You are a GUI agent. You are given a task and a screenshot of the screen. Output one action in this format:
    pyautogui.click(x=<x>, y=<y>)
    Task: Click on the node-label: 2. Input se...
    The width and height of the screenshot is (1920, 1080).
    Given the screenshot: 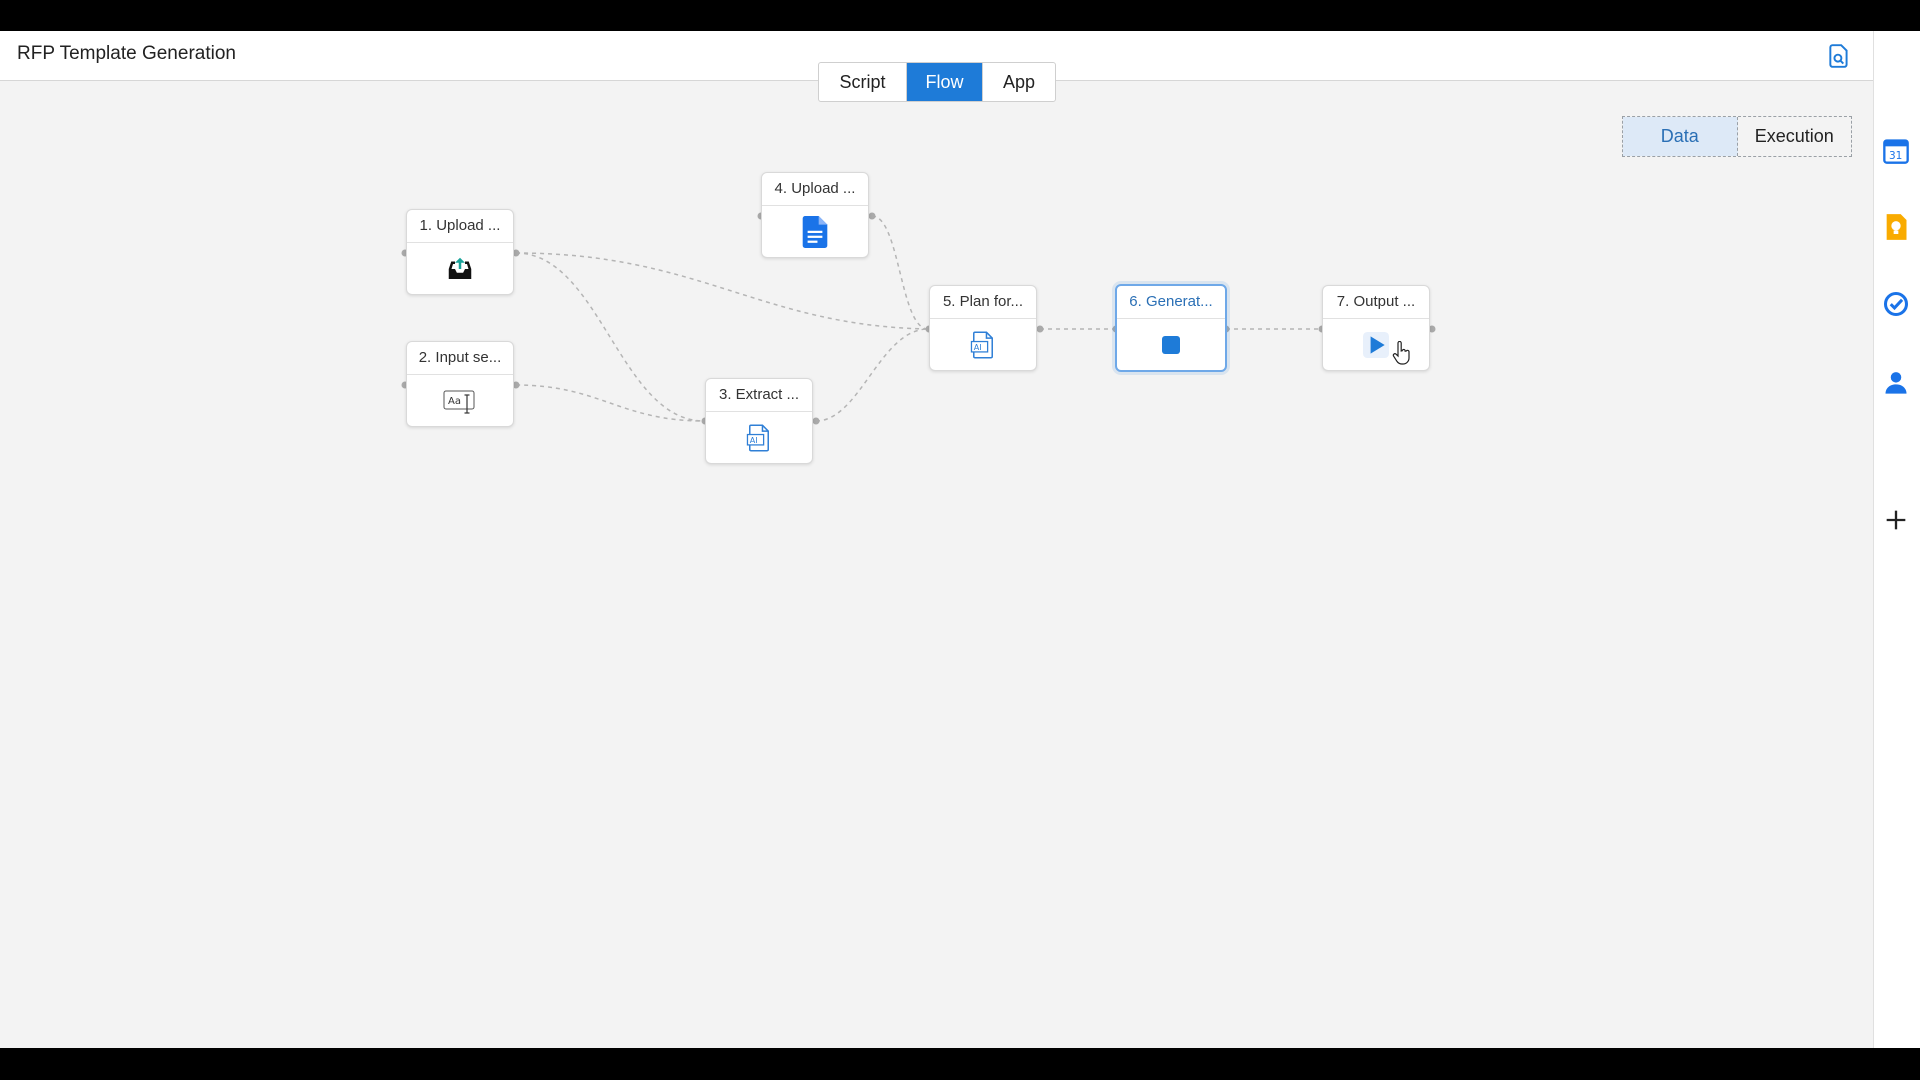 What is the action you would take?
    pyautogui.click(x=460, y=358)
    